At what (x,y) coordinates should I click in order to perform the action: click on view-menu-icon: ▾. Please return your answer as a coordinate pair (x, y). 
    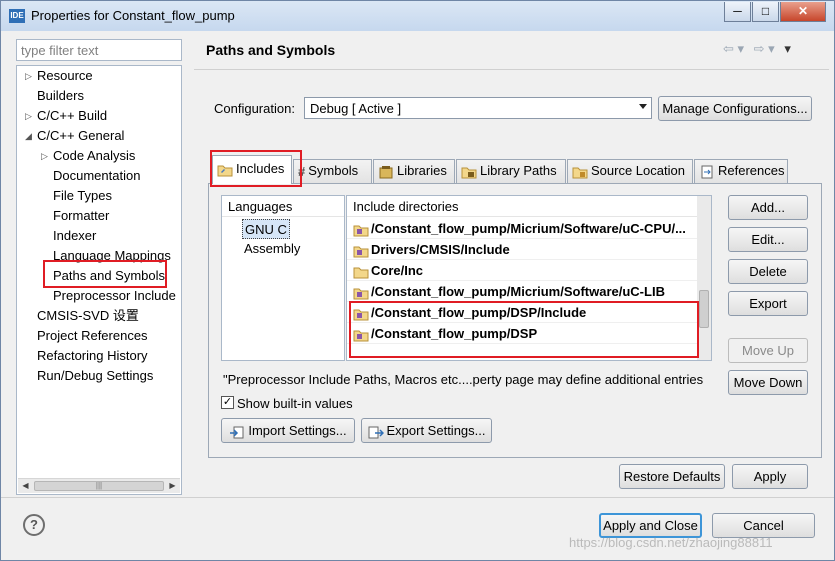
    Looking at the image, I should click on (787, 48).